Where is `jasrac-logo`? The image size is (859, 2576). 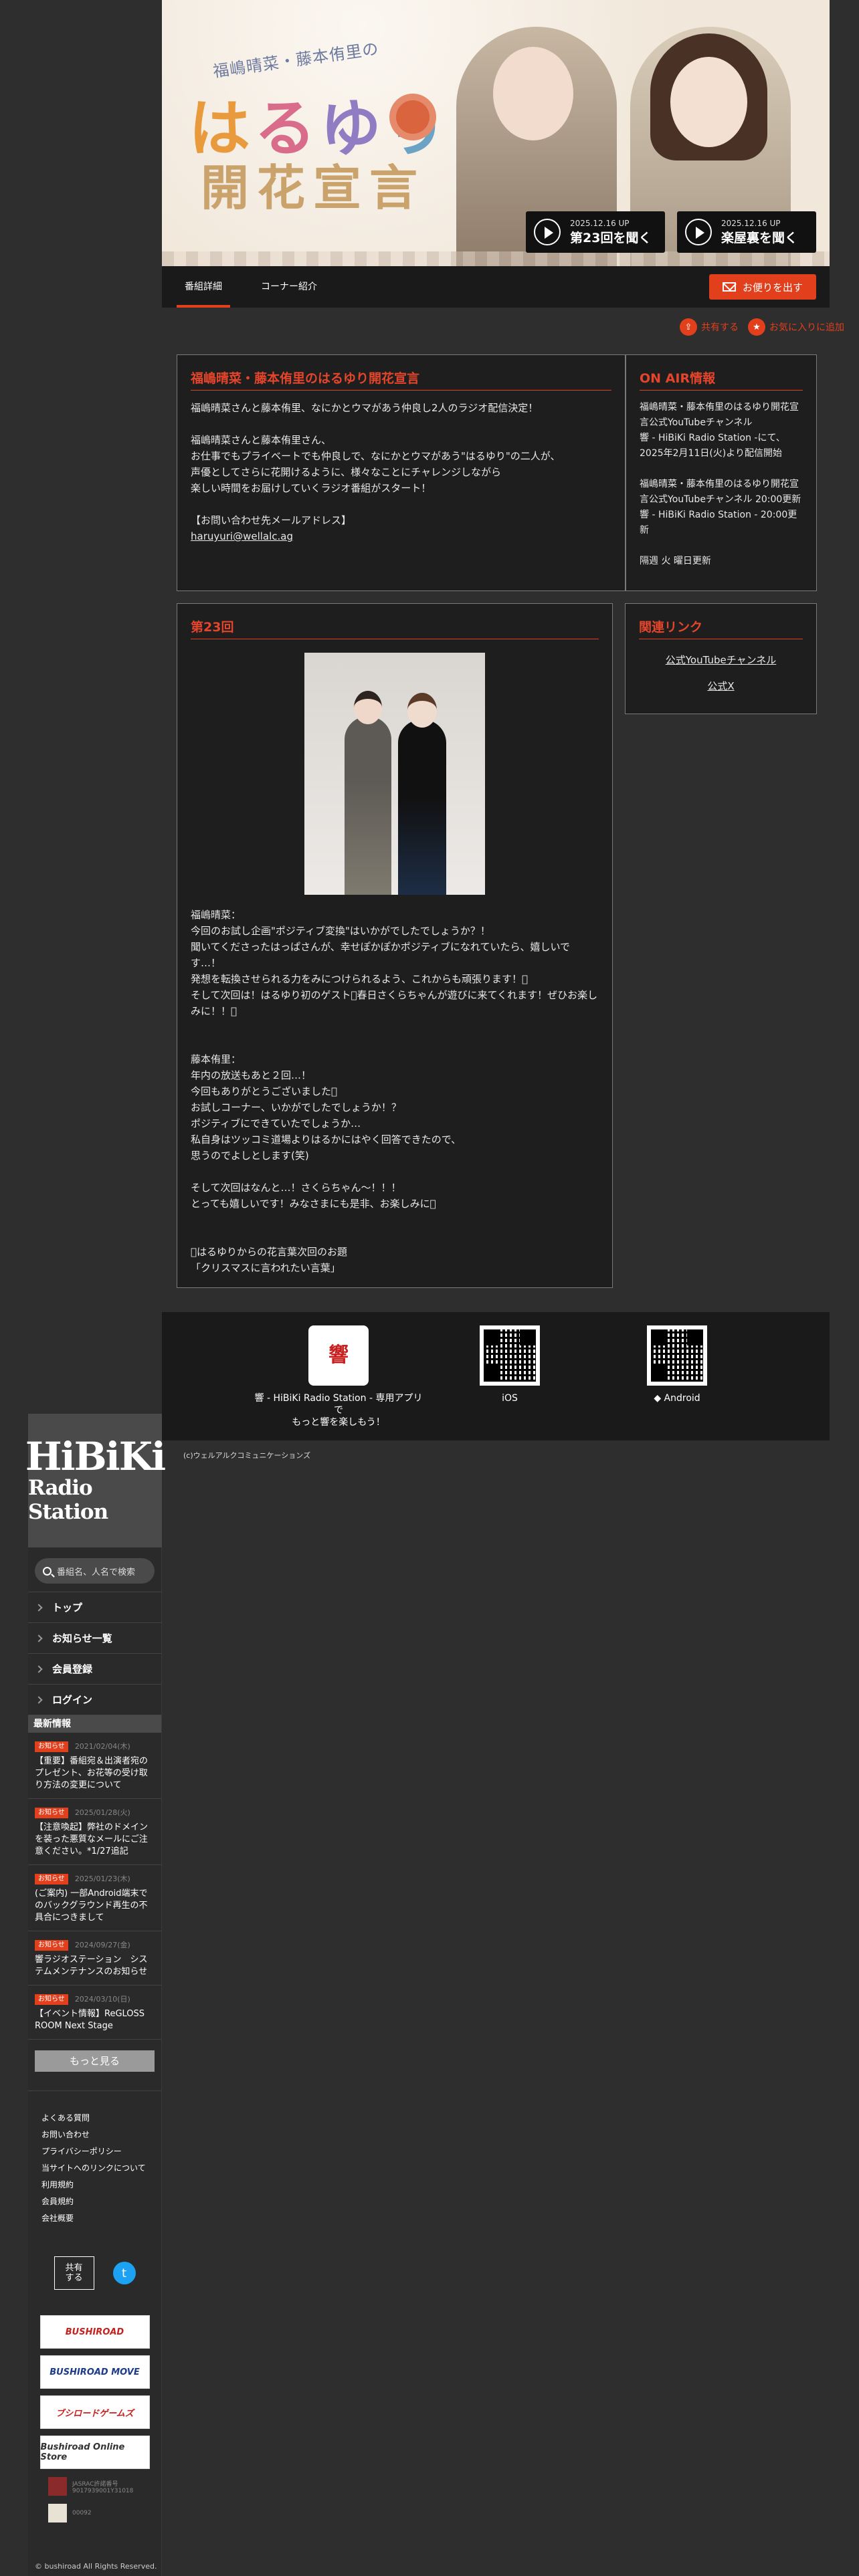 jasrac-logo is located at coordinates (57, 2486).